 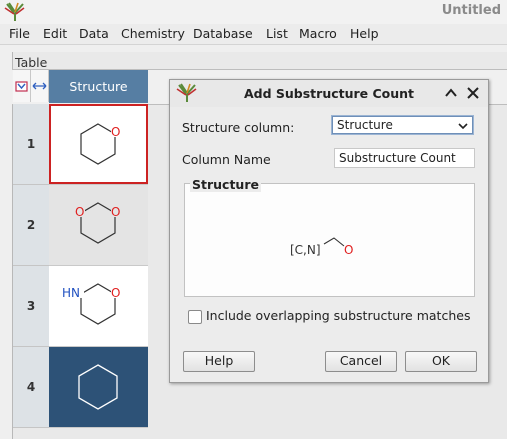 I want to click on query-atom-list: [C,N], so click(x=305, y=250).